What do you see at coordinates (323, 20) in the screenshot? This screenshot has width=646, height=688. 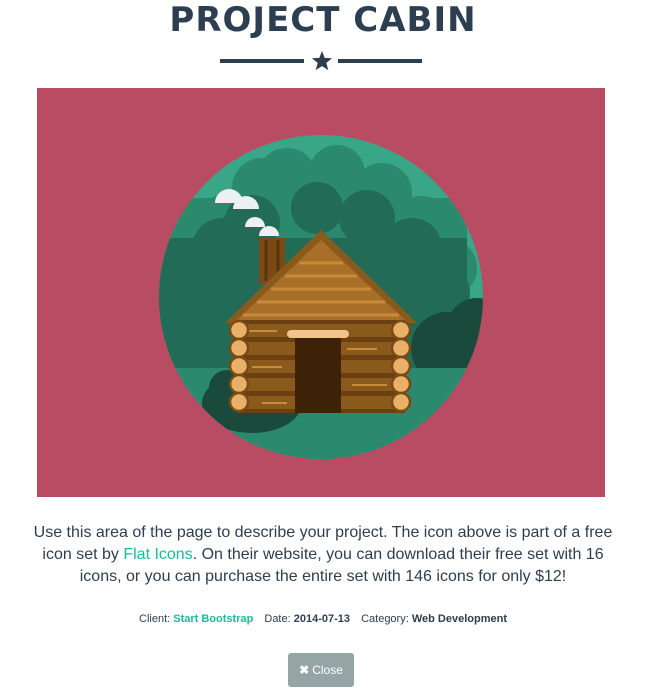 I see `project-title: PROJECT CABIN` at bounding box center [323, 20].